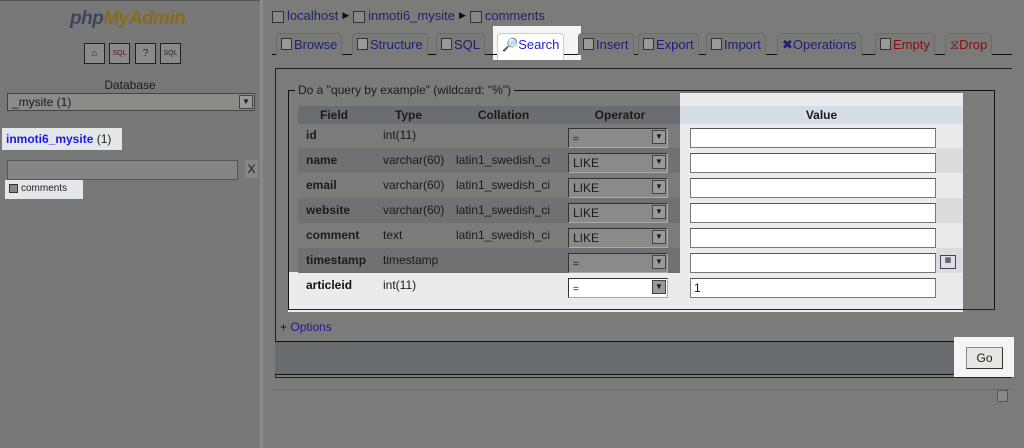  I want to click on fieldset-legend: Do a "query by example" (wildcard: "%"), so click(405, 90).